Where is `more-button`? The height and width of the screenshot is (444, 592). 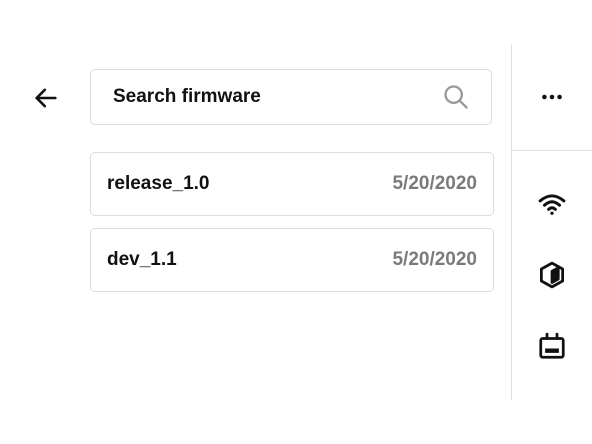
more-button is located at coordinates (552, 97).